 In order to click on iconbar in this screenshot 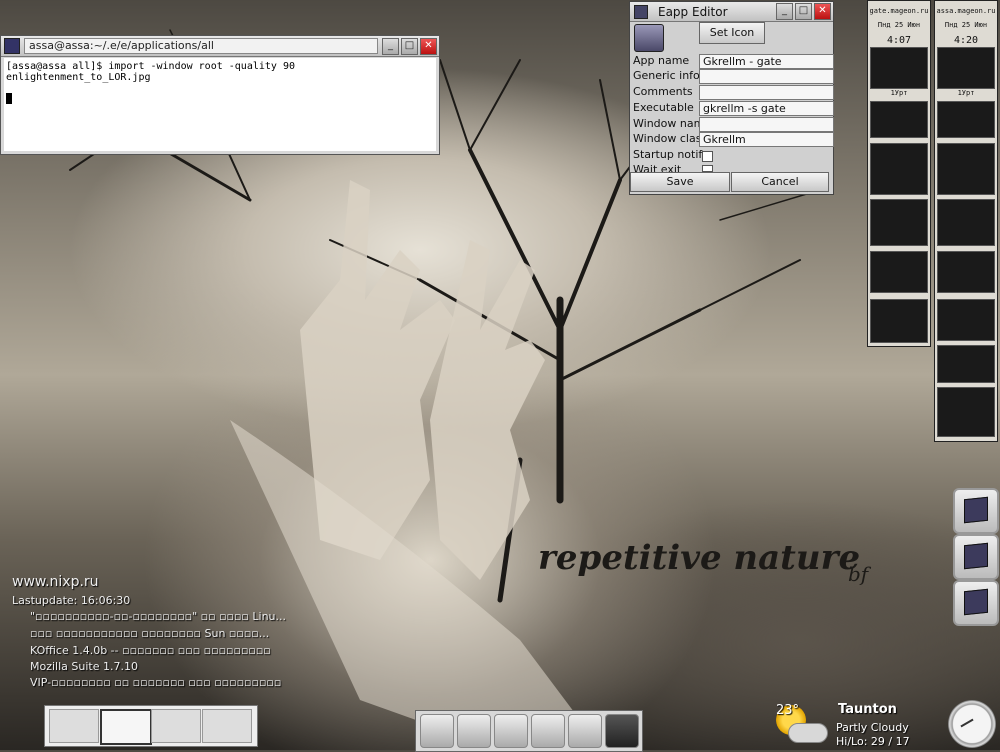, I will do `click(529, 731)`.